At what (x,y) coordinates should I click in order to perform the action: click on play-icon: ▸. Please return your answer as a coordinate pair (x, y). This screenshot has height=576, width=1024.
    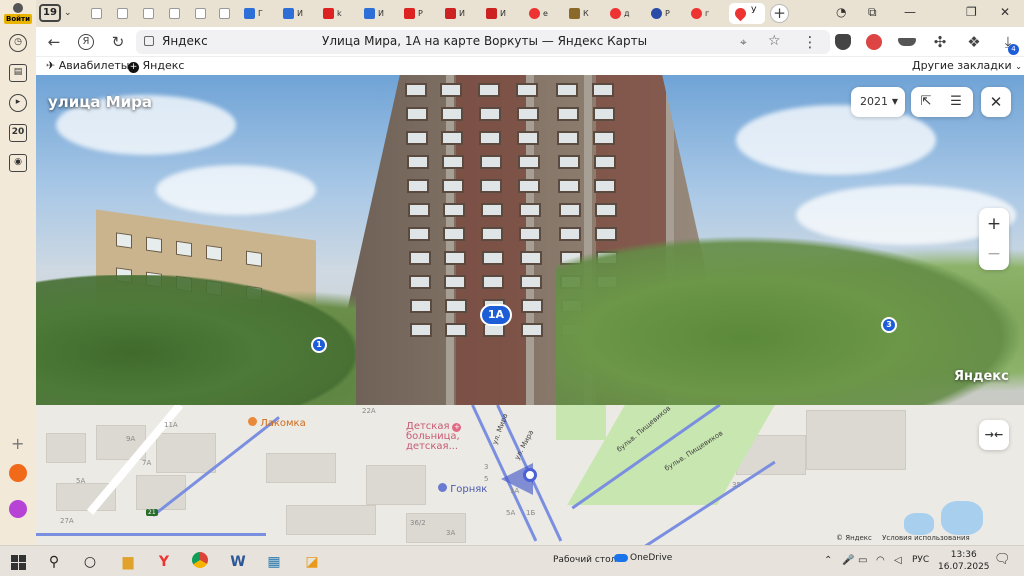
    Looking at the image, I should click on (18, 103).